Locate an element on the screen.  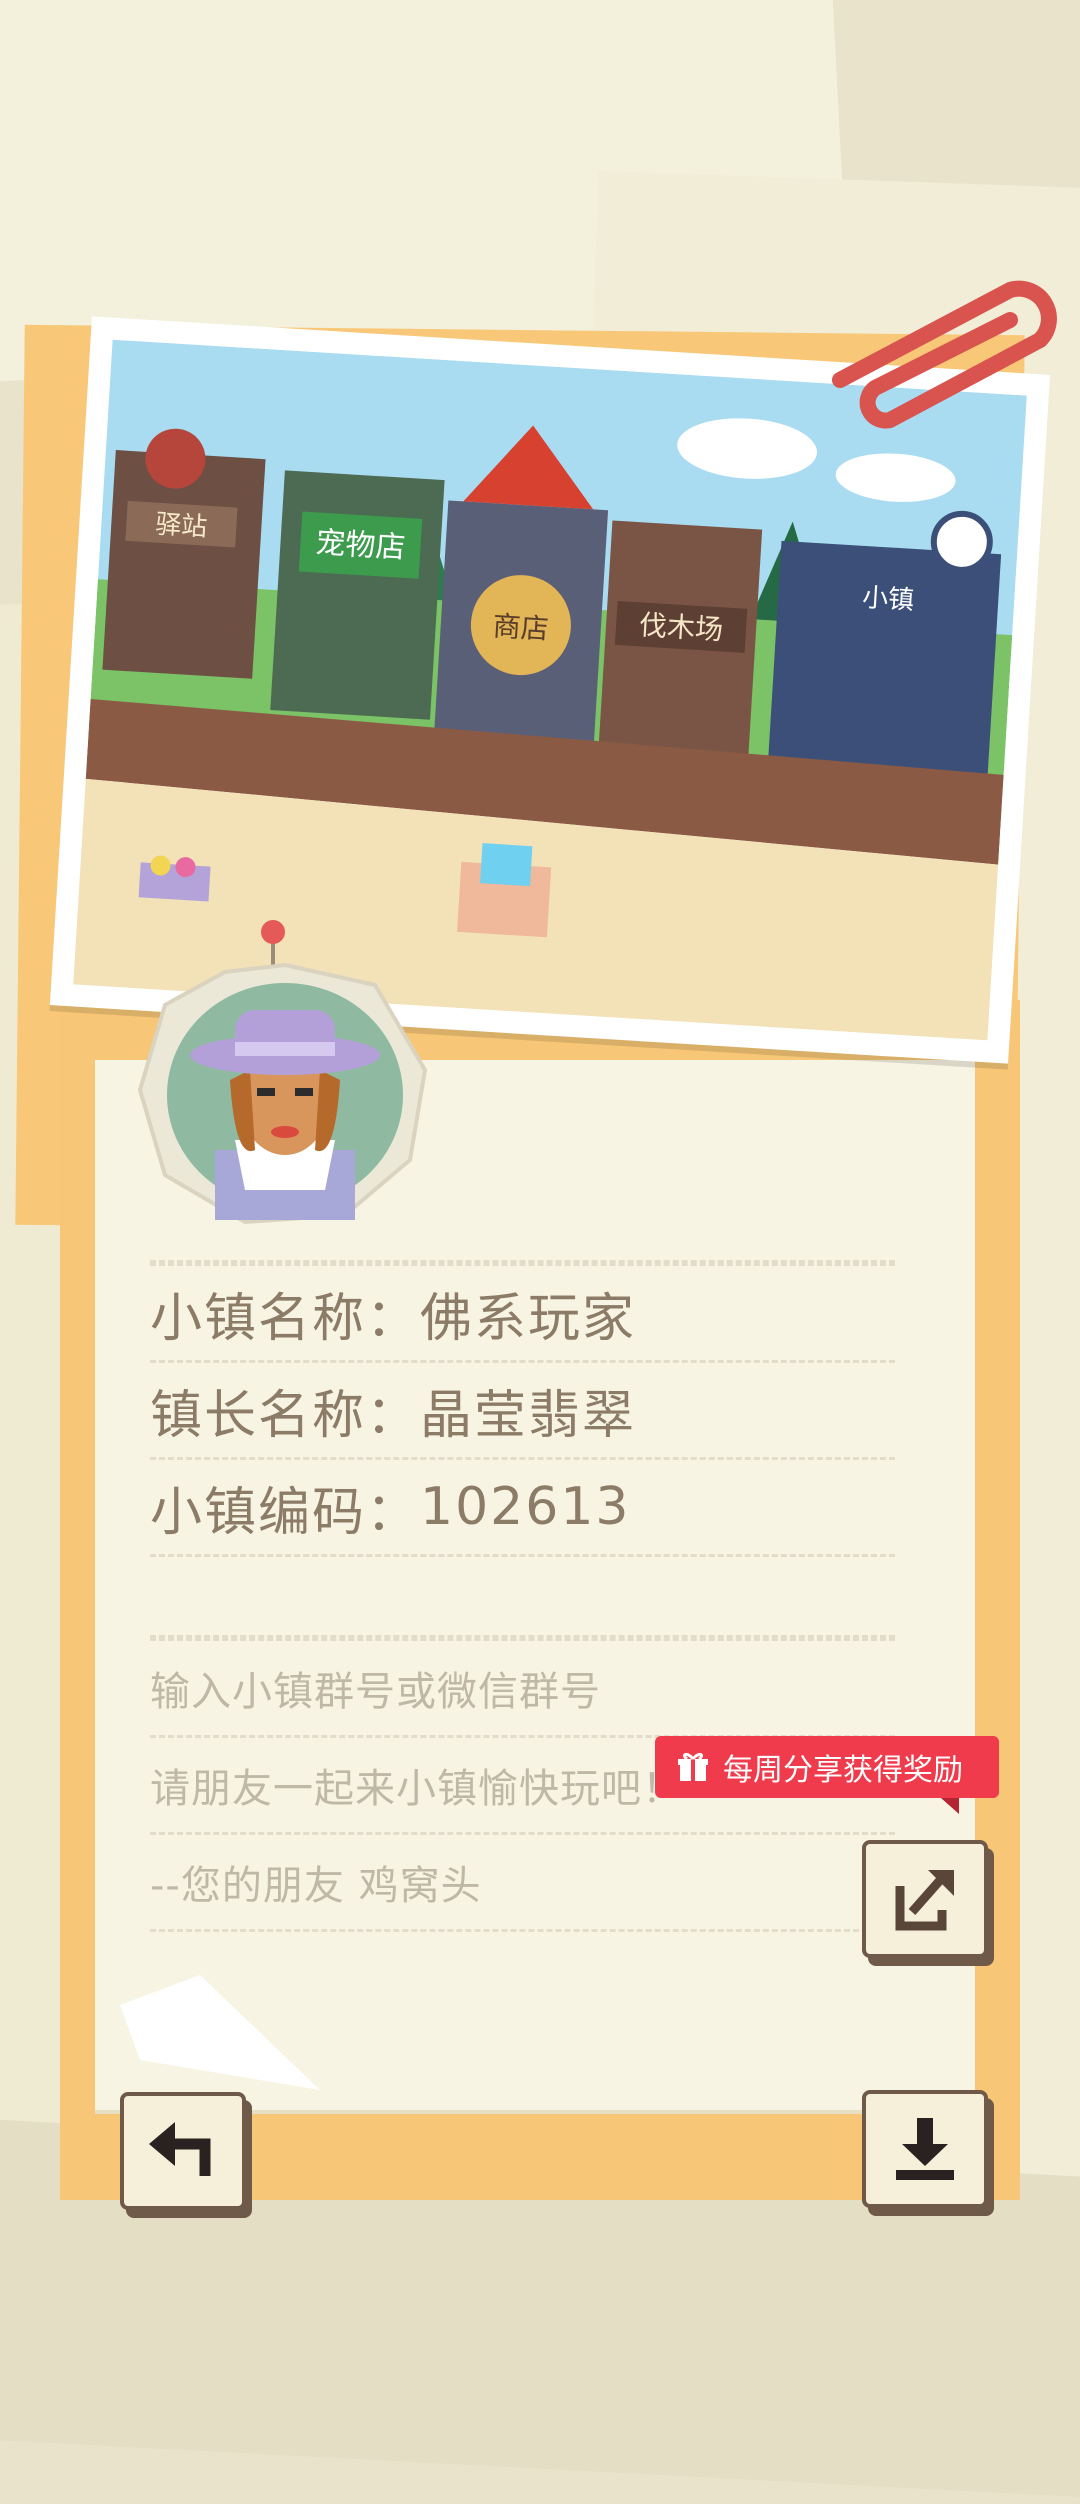
invite-line-3: --您的朋友 鸡窝头 is located at coordinates (522, 1883).